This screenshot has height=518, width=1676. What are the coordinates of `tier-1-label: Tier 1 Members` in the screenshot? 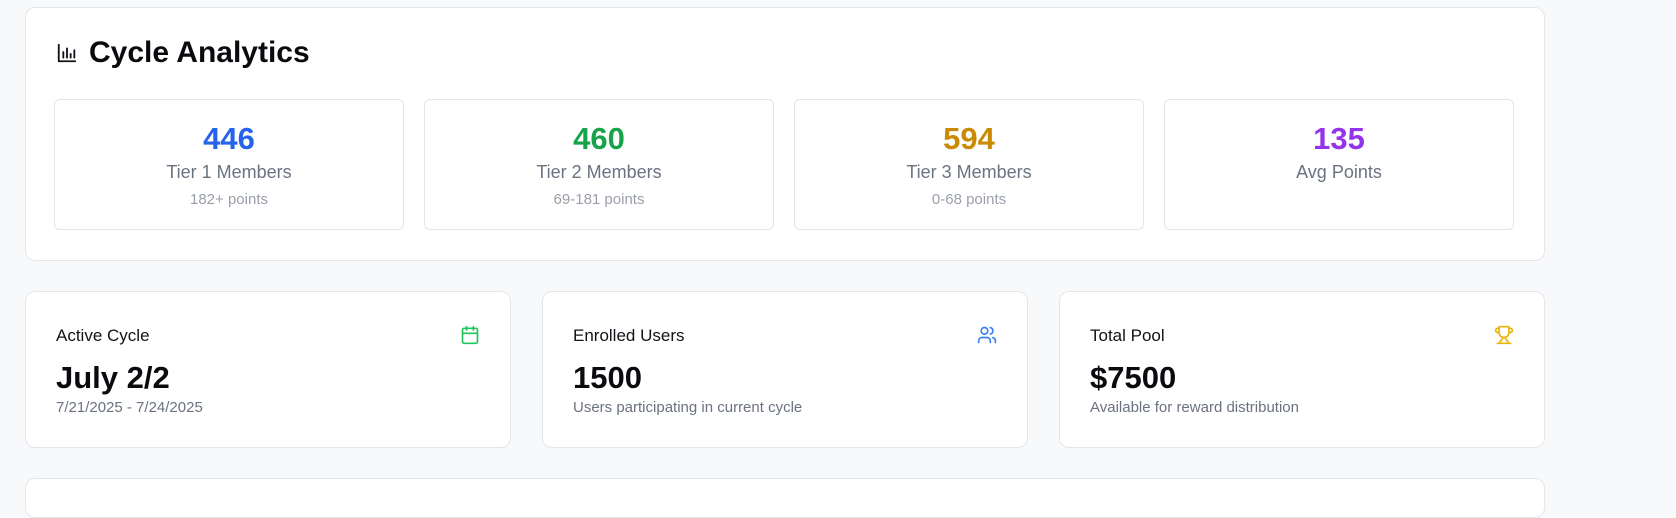 It's located at (229, 172).